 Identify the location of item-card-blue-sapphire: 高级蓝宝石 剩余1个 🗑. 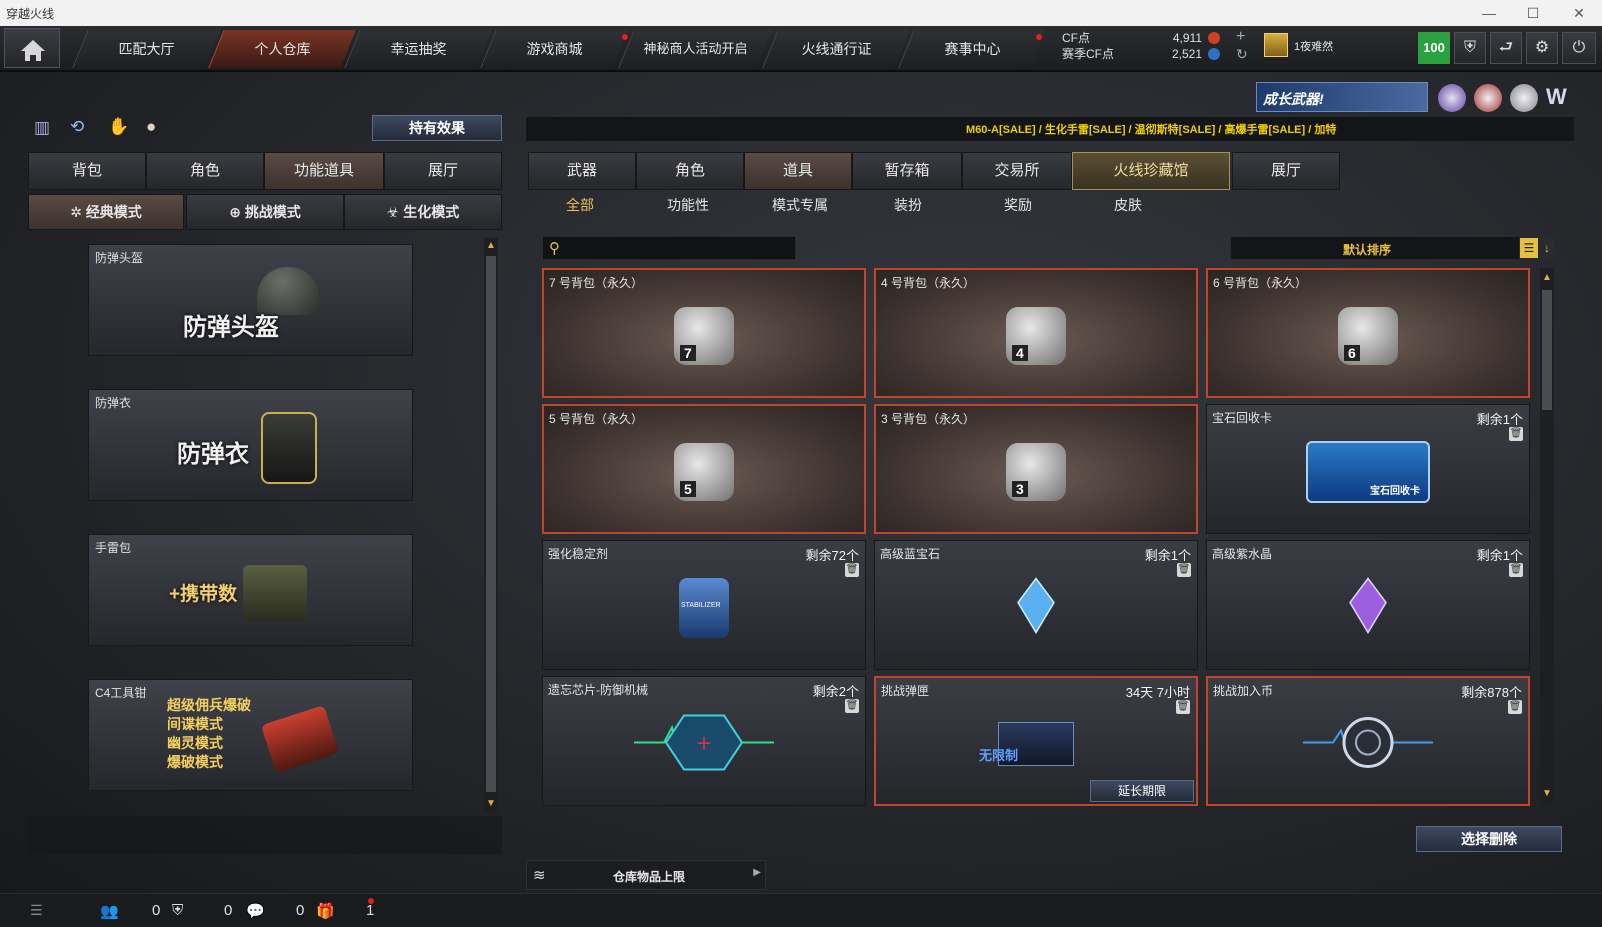
(1036, 605).